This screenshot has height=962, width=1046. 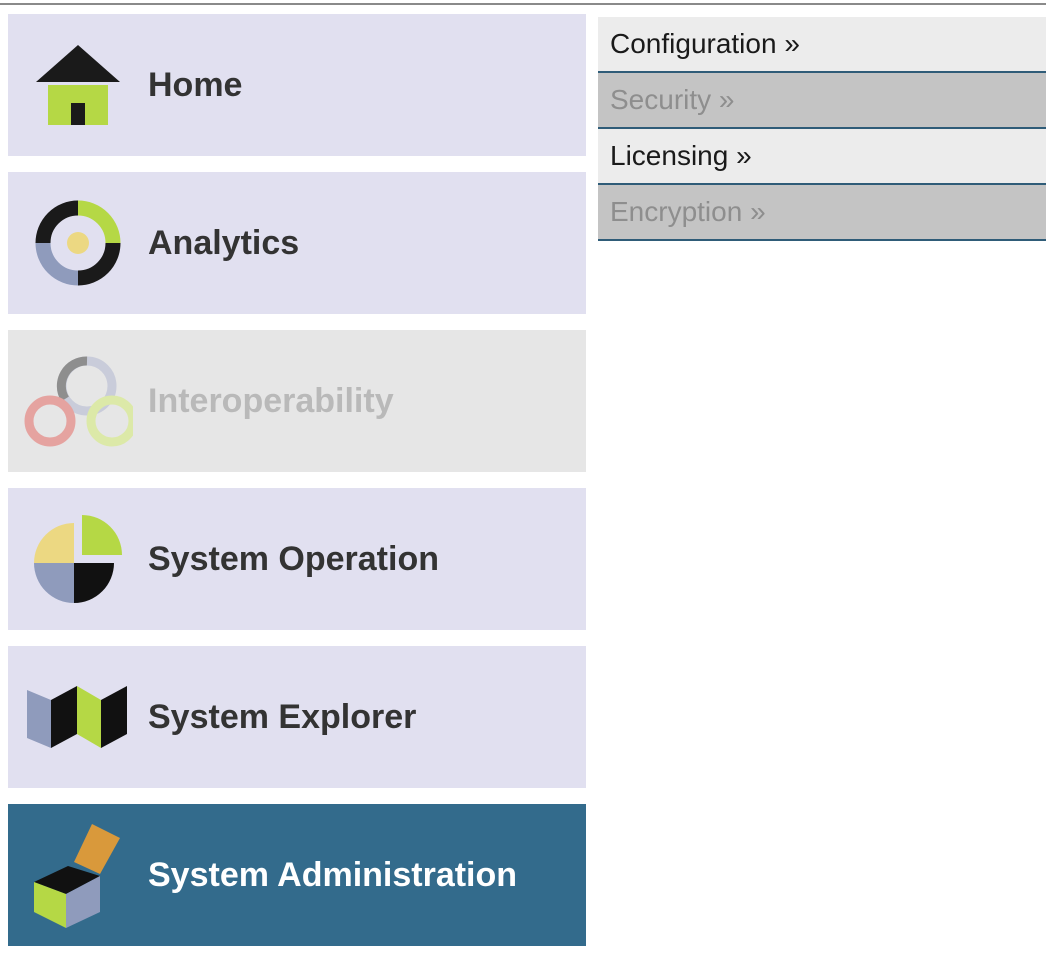 I want to click on nav-item-home: Home, so click(x=297, y=85).